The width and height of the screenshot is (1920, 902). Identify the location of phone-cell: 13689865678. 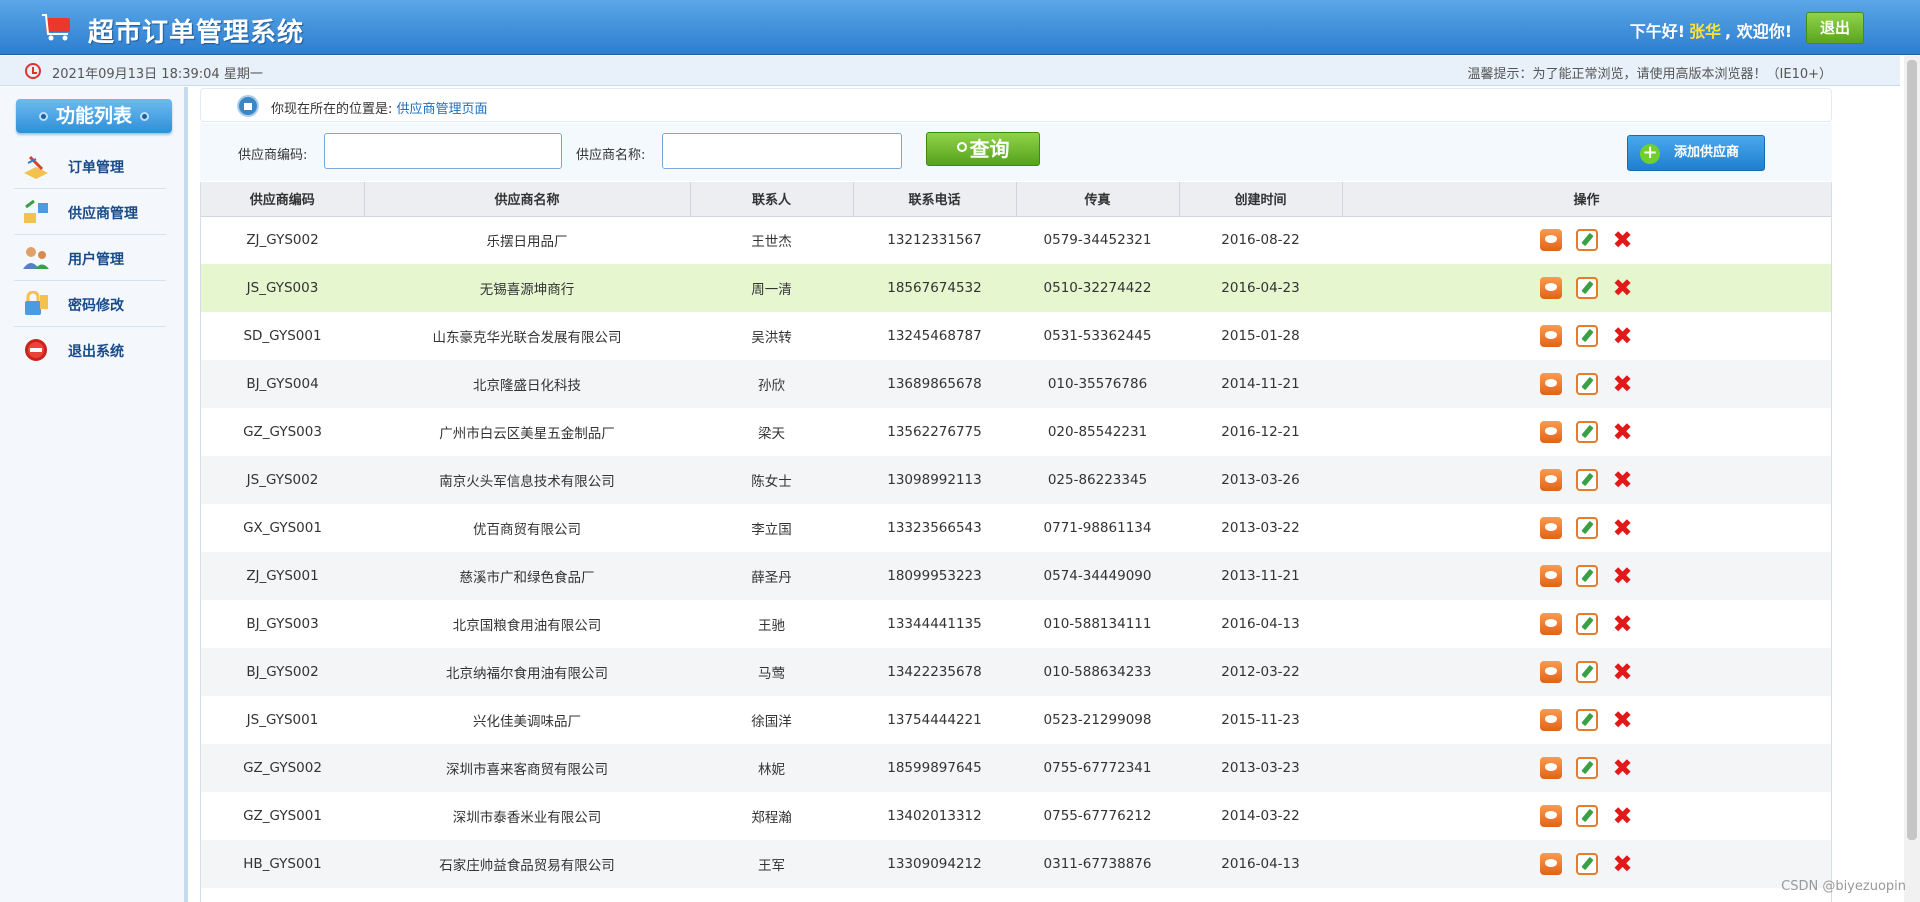
(934, 384).